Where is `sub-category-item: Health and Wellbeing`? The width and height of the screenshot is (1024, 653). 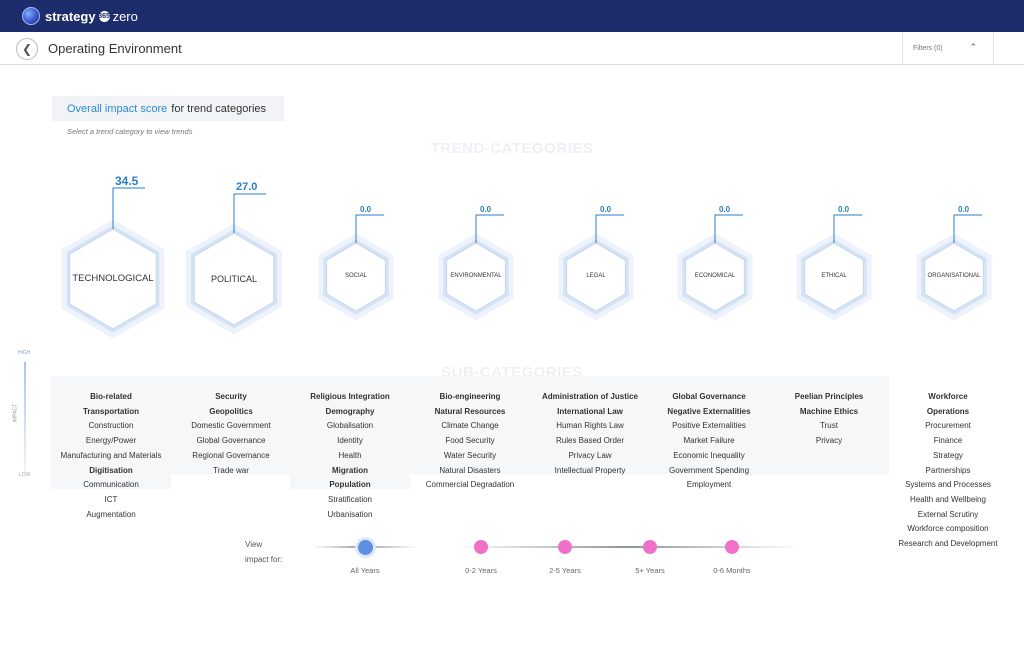 sub-category-item: Health and Wellbeing is located at coordinates (948, 500).